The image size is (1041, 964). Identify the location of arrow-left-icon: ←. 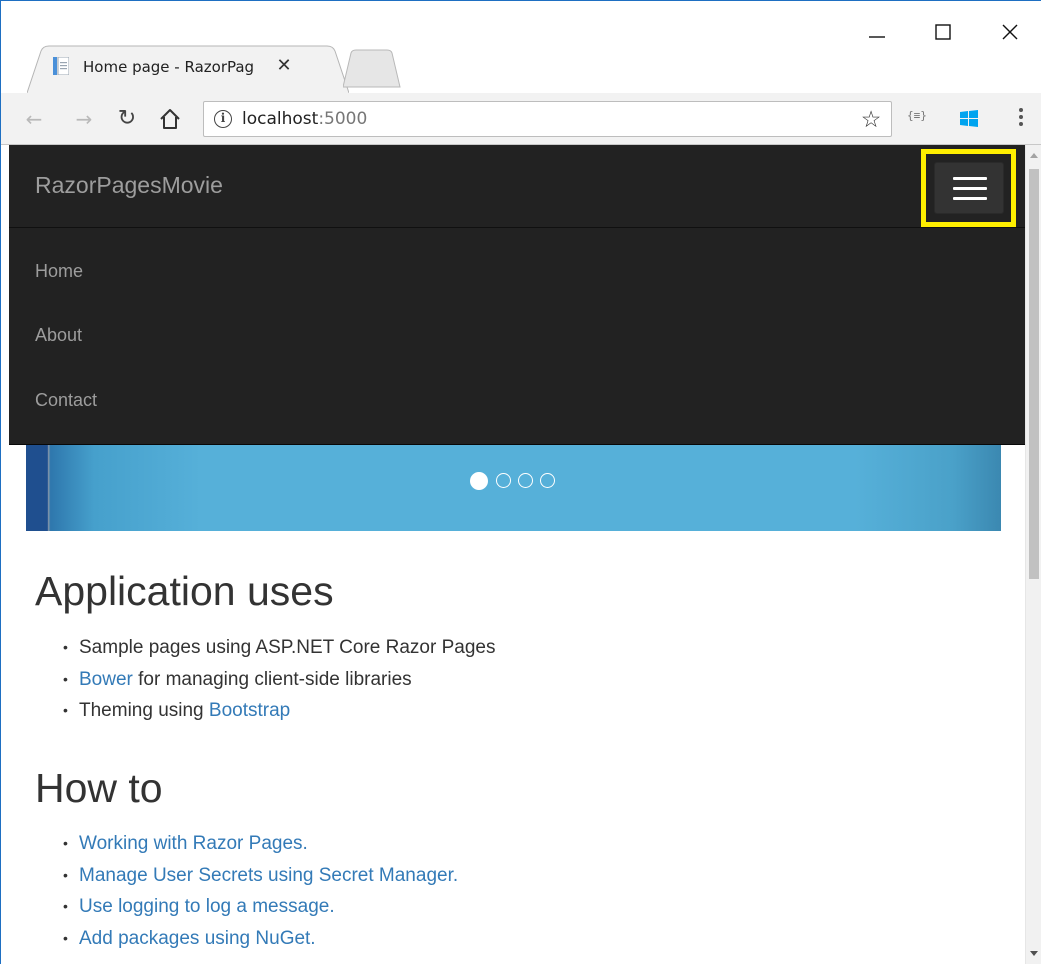
(34, 119).